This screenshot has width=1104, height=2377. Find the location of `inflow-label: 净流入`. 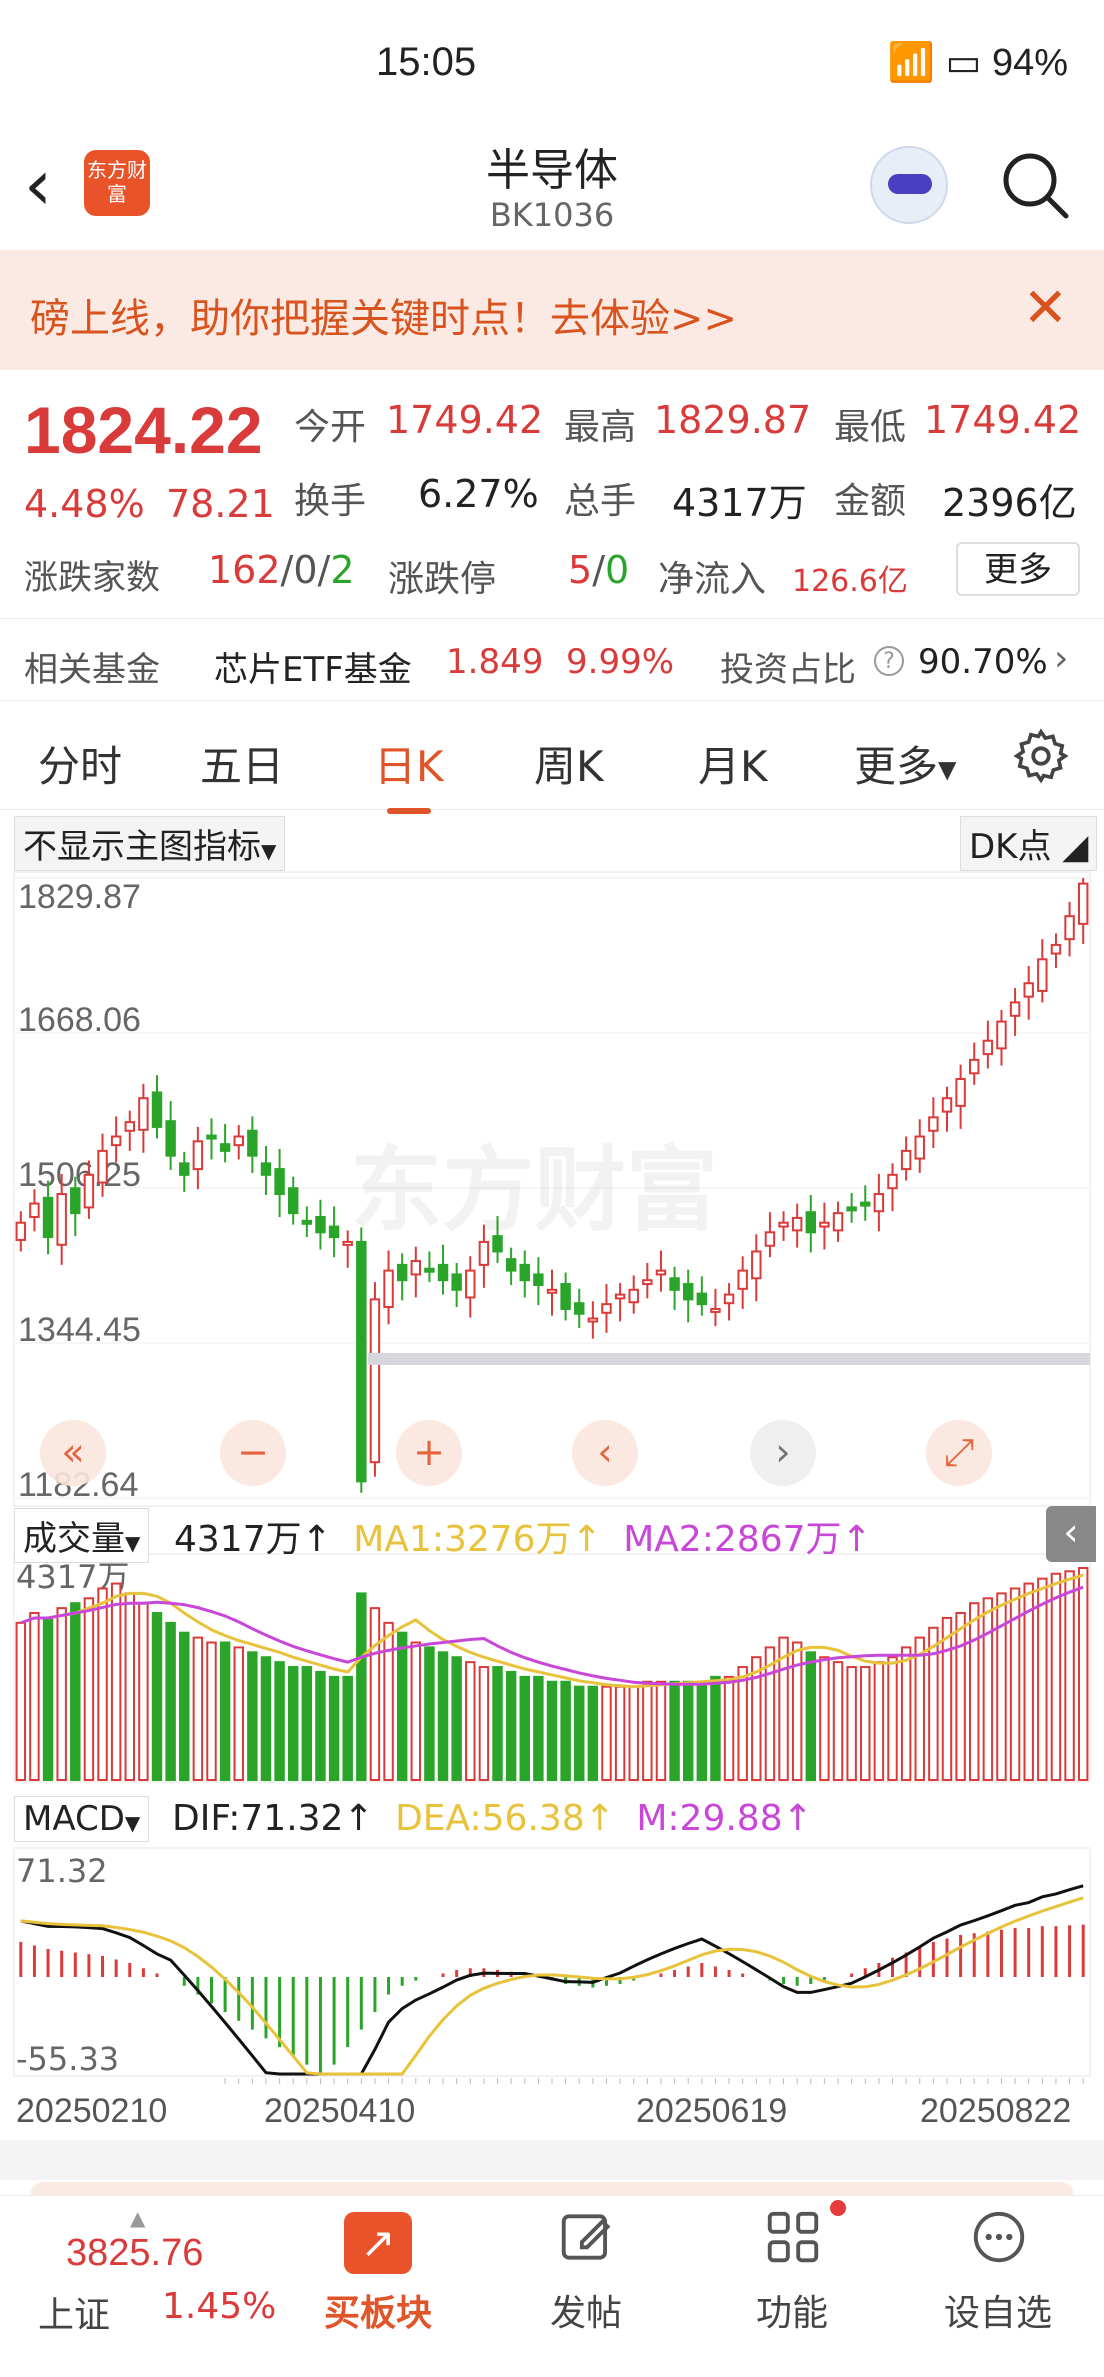

inflow-label: 净流入 is located at coordinates (712, 579).